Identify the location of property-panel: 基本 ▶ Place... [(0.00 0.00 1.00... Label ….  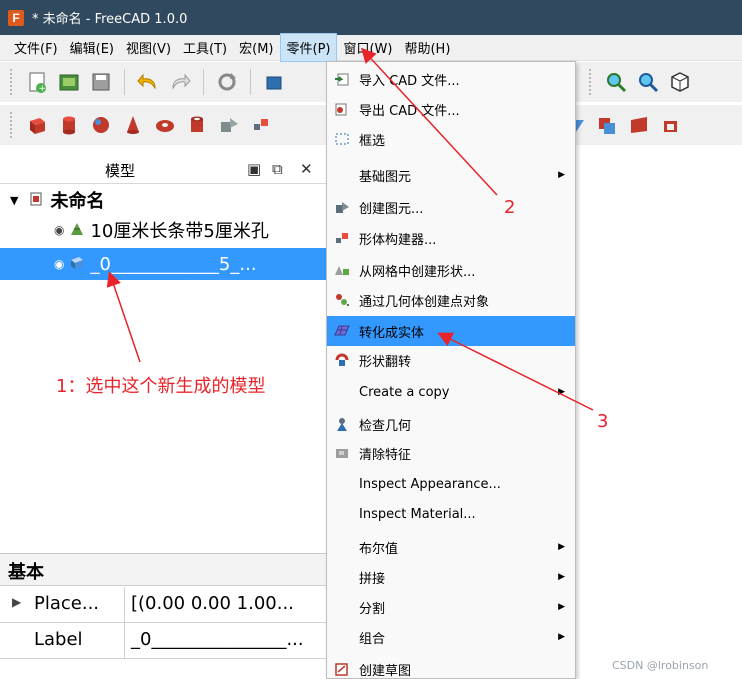
(163, 616).